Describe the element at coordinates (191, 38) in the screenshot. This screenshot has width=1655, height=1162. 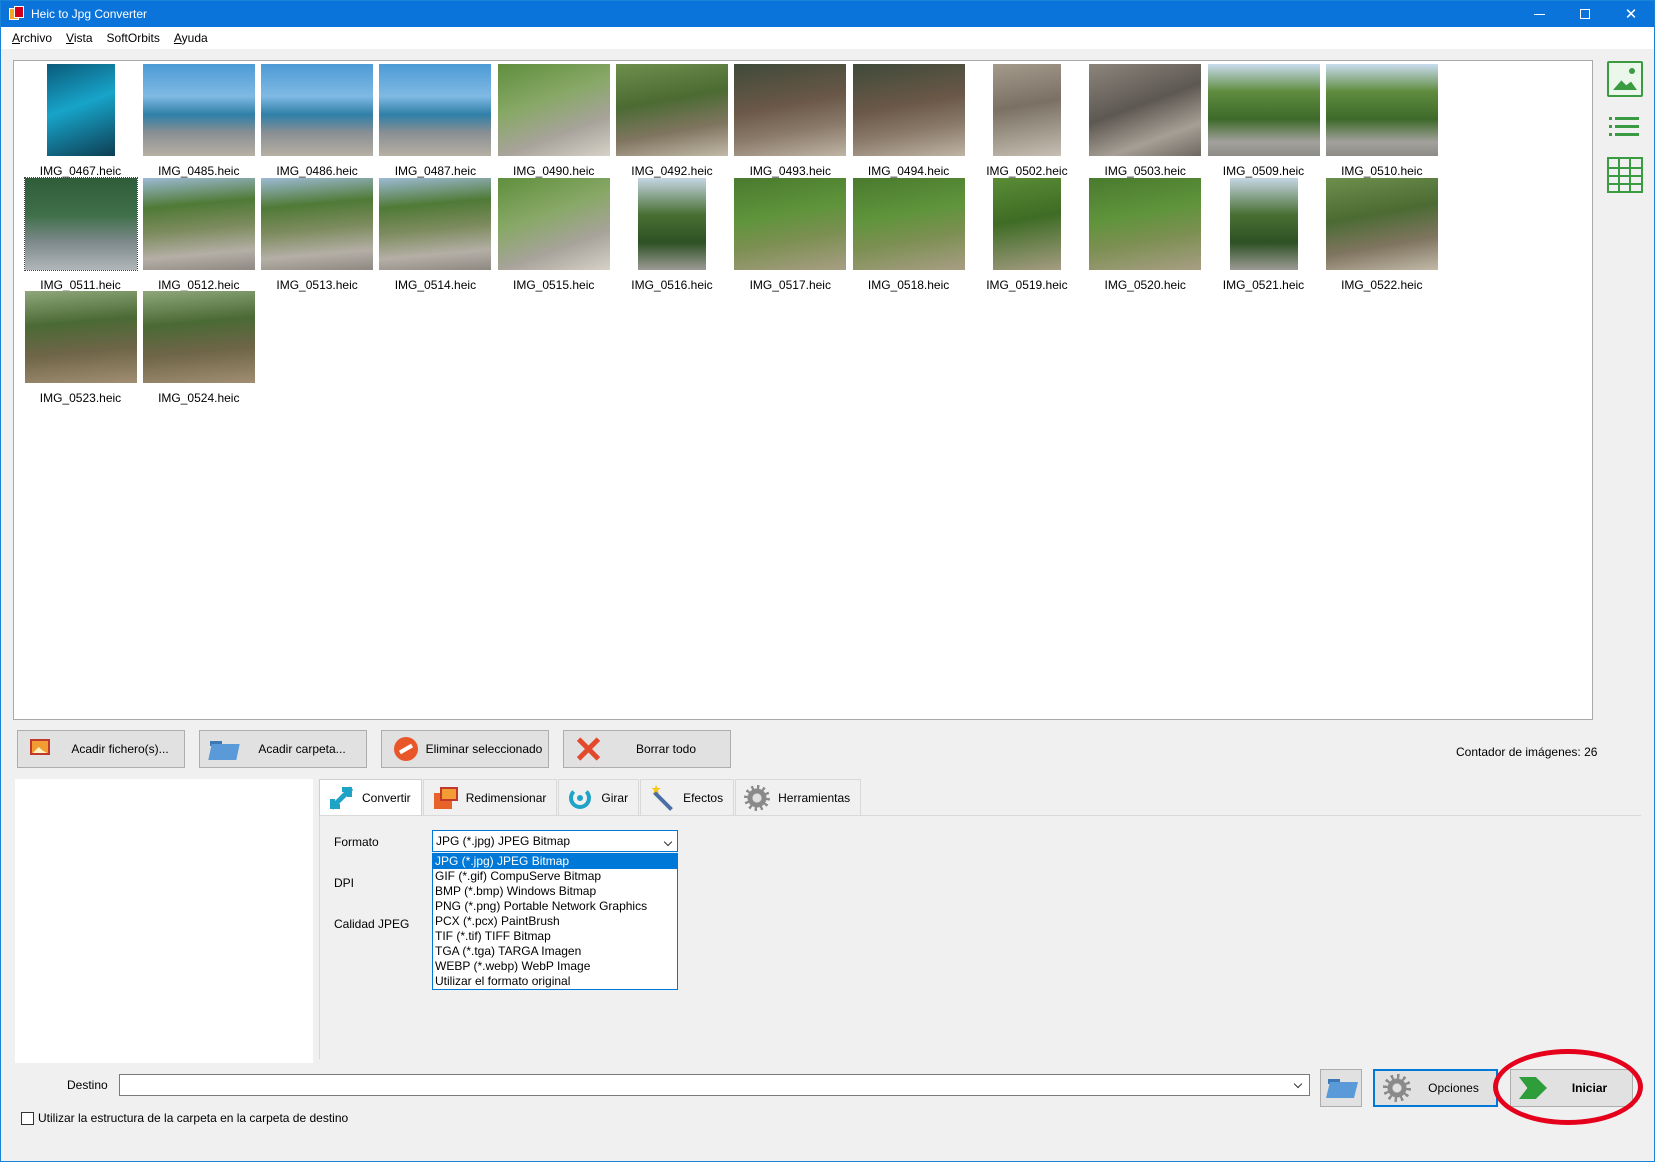
I see `menu-ayuda: Ayuda` at that location.